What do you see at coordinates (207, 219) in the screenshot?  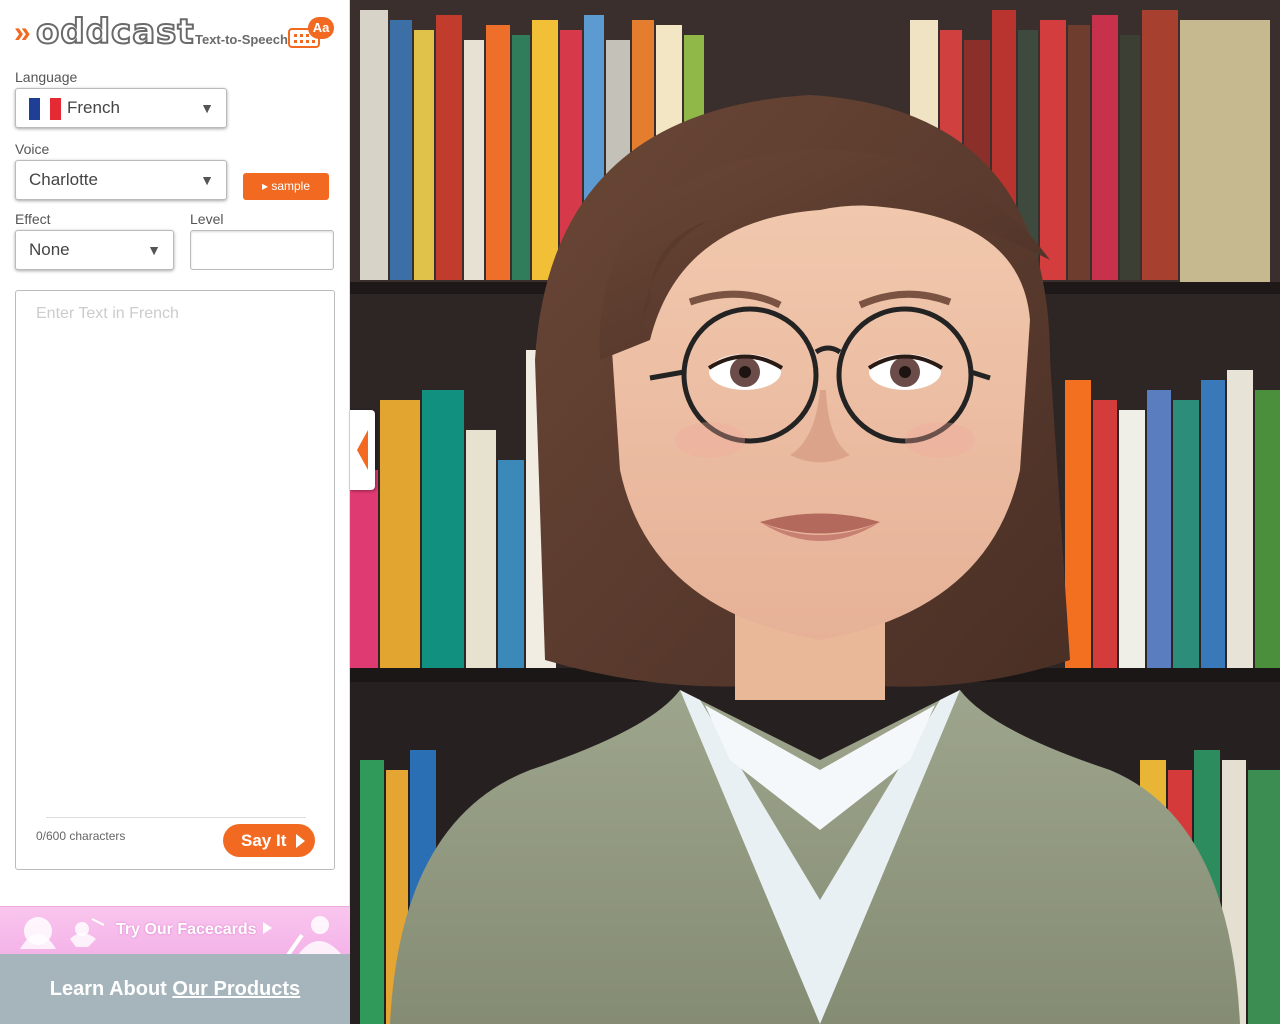 I see `level-label: Level` at bounding box center [207, 219].